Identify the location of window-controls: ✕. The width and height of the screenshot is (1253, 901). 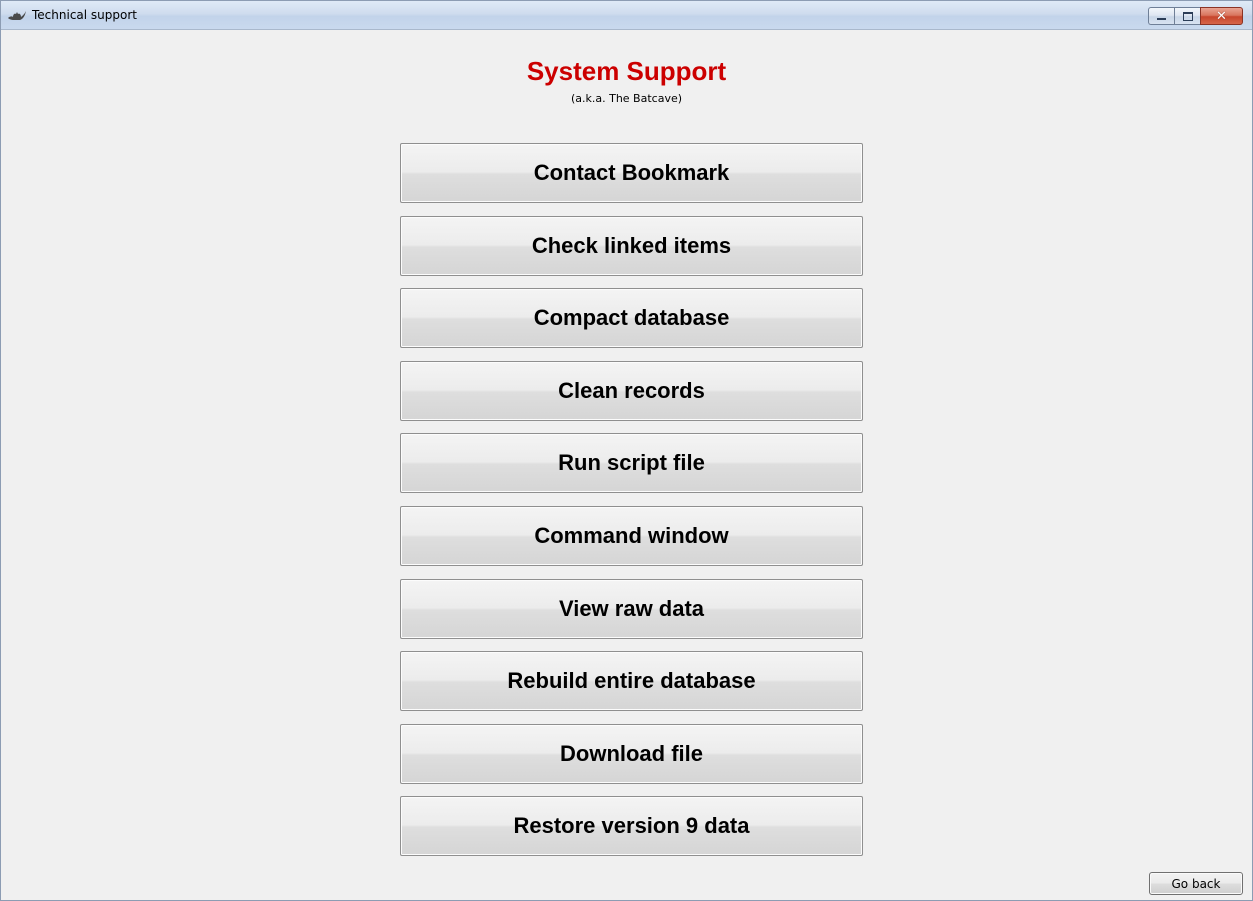
(1195, 16).